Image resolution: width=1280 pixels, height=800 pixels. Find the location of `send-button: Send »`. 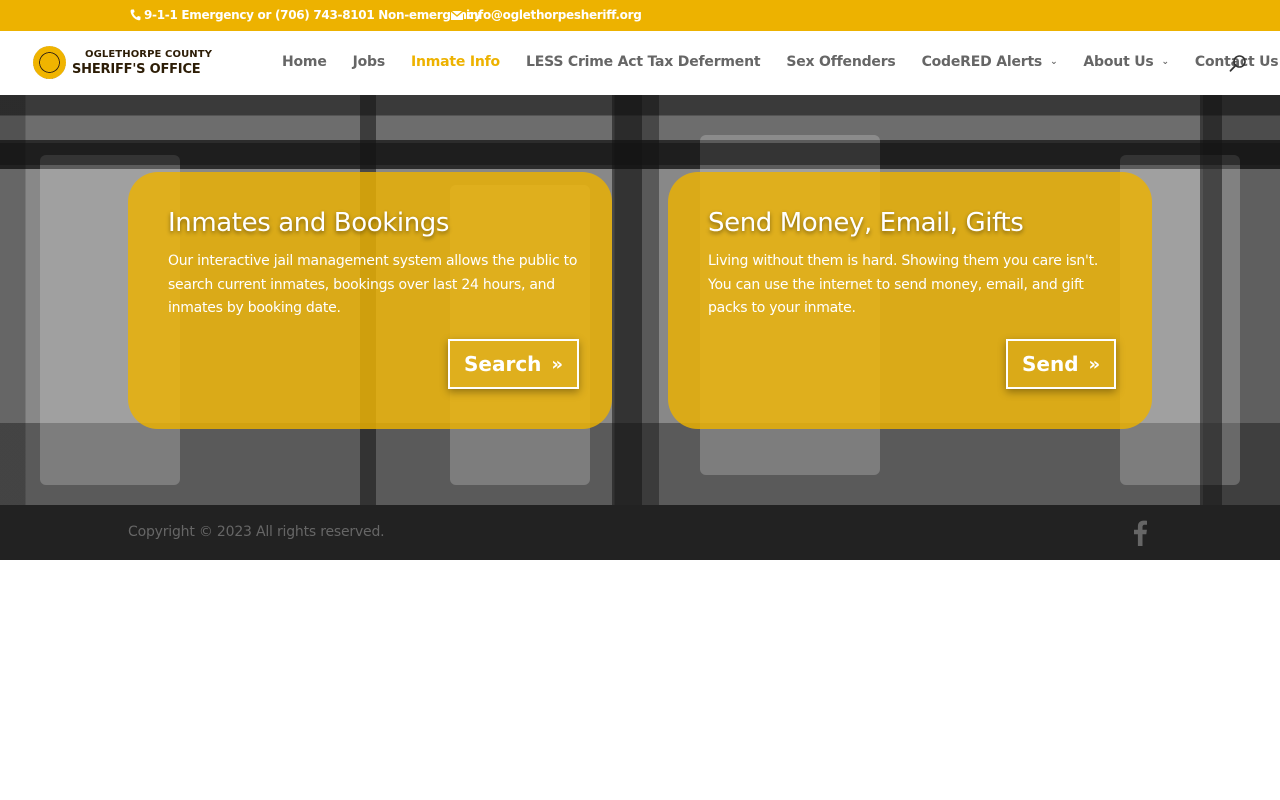

send-button: Send » is located at coordinates (1061, 364).